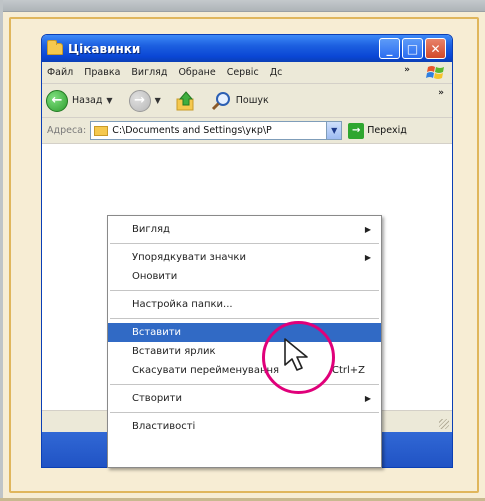 The image size is (485, 501). What do you see at coordinates (296, 354) in the screenshot?
I see `mouse-cursor-icon` at bounding box center [296, 354].